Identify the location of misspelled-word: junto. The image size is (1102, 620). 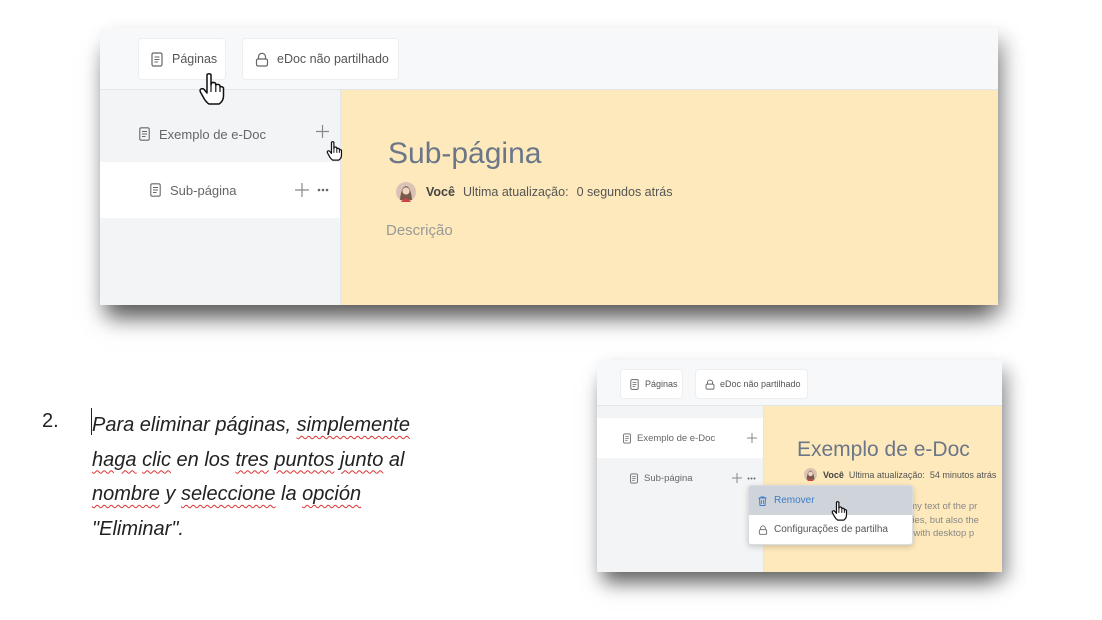
(361, 459).